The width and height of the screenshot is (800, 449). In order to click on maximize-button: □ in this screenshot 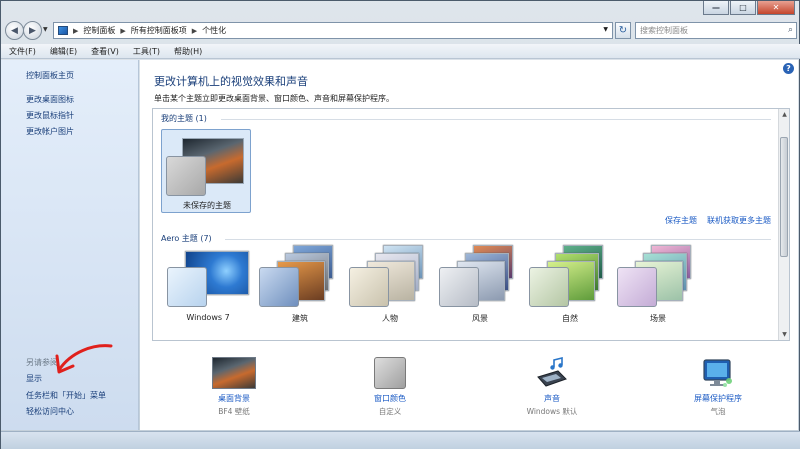, I will do `click(743, 8)`.